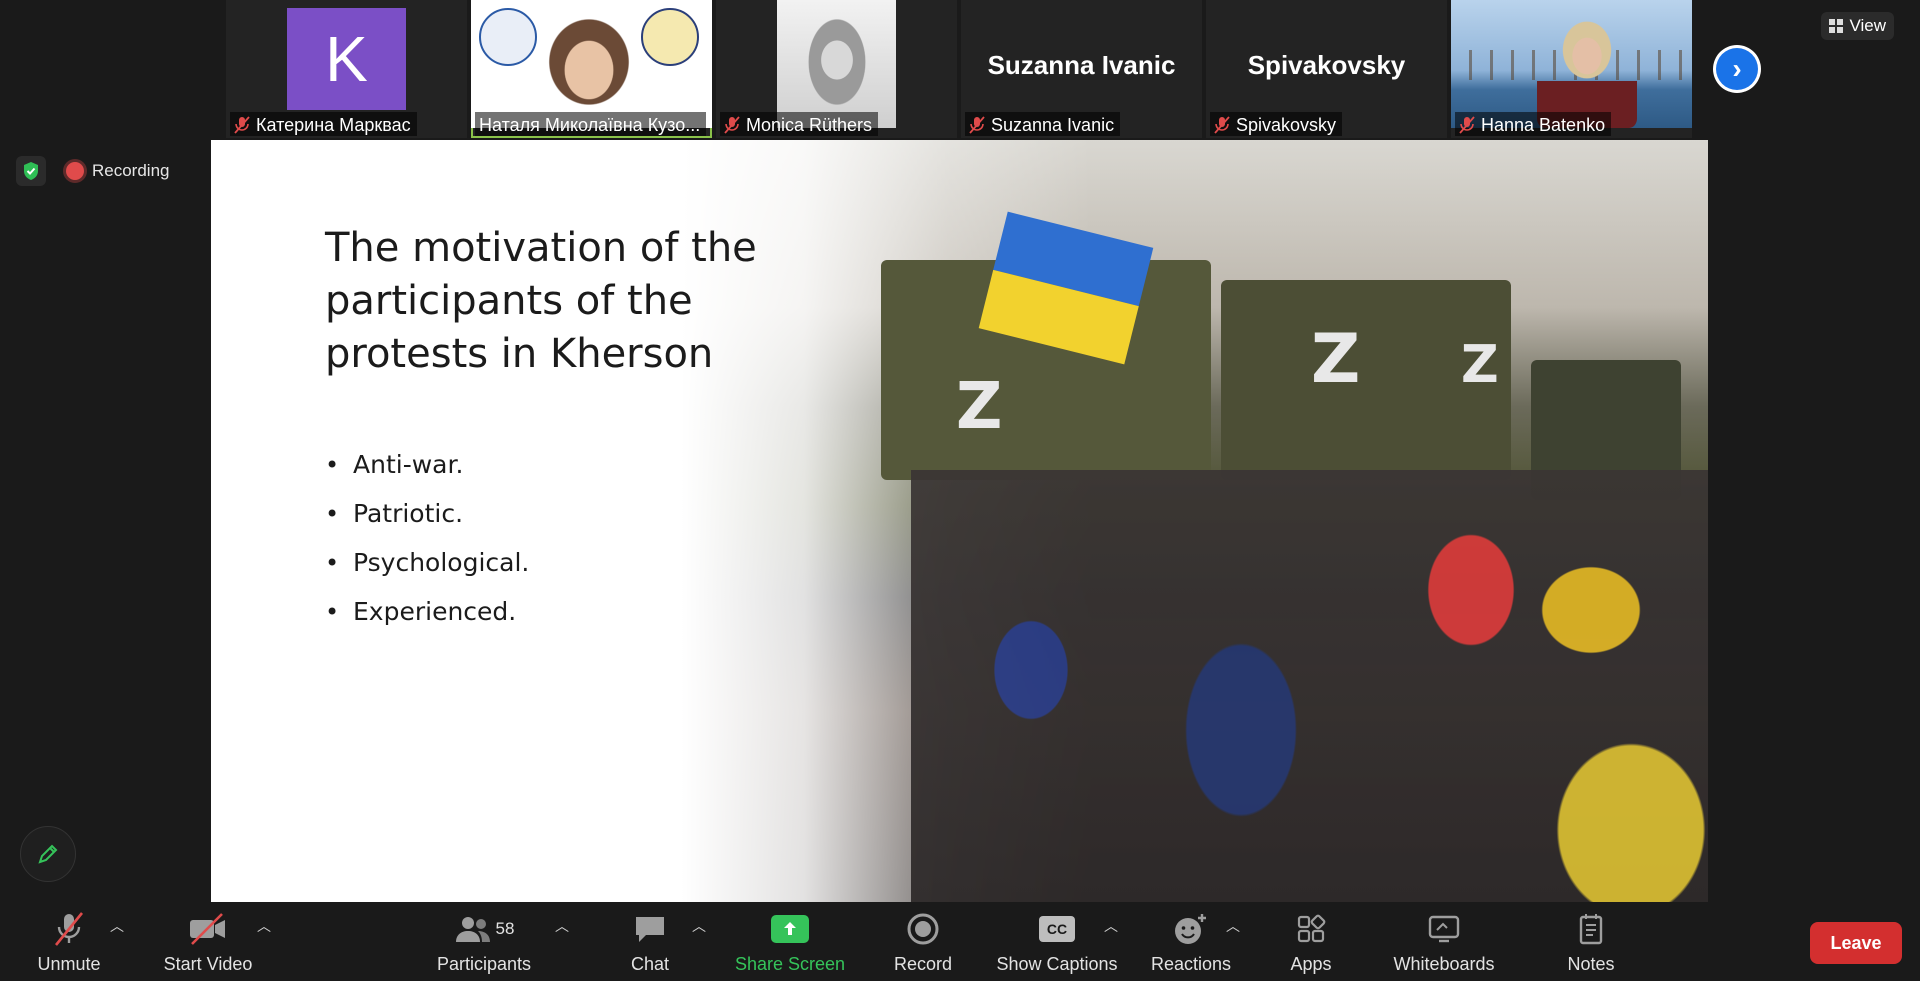  What do you see at coordinates (790, 929) in the screenshot?
I see `share-screen-icon` at bounding box center [790, 929].